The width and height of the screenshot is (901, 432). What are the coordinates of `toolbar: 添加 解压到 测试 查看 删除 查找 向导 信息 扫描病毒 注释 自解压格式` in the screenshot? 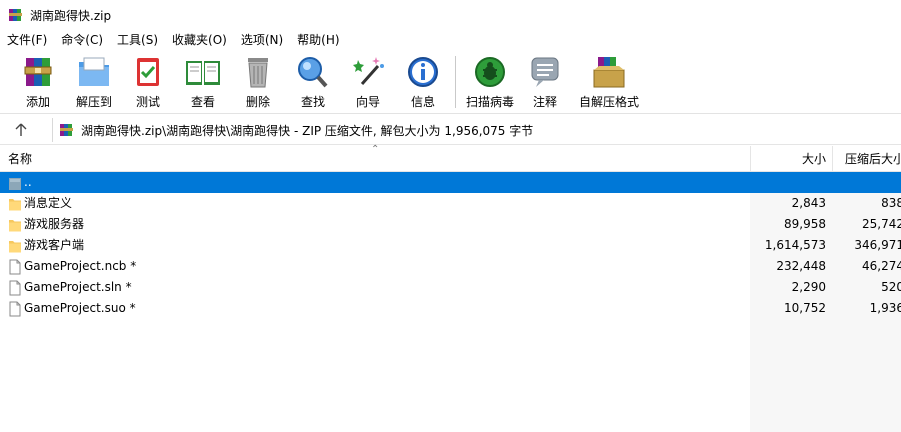 It's located at (450, 82).